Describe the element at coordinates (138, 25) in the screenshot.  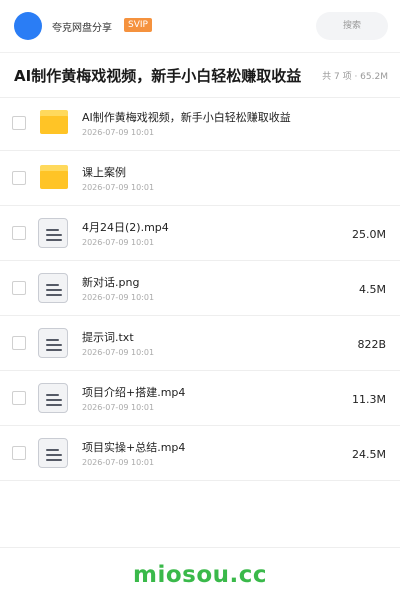
I see `svip-badge: SVIP` at that location.